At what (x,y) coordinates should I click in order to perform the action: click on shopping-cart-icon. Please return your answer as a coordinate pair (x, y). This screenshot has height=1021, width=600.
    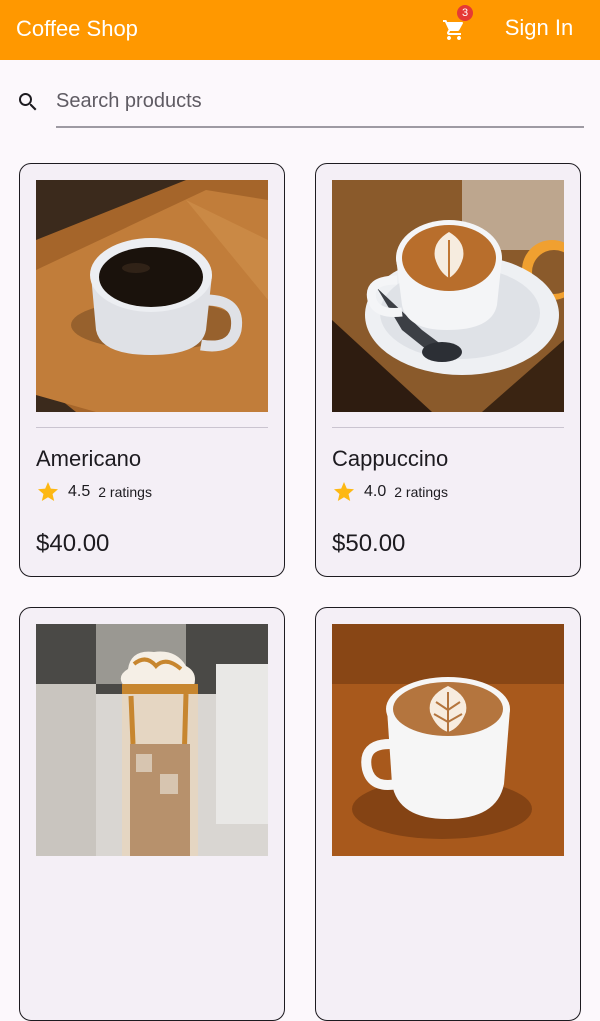
    Looking at the image, I should click on (453, 30).